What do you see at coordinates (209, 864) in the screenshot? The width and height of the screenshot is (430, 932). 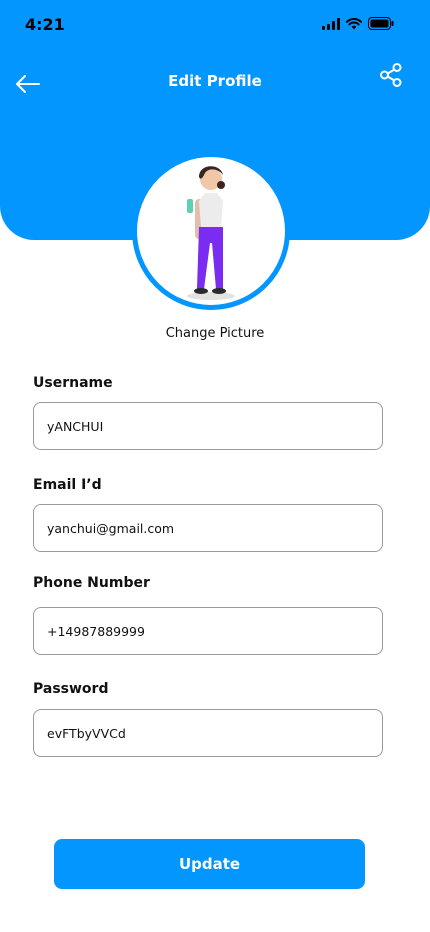 I see `update-button: Update` at bounding box center [209, 864].